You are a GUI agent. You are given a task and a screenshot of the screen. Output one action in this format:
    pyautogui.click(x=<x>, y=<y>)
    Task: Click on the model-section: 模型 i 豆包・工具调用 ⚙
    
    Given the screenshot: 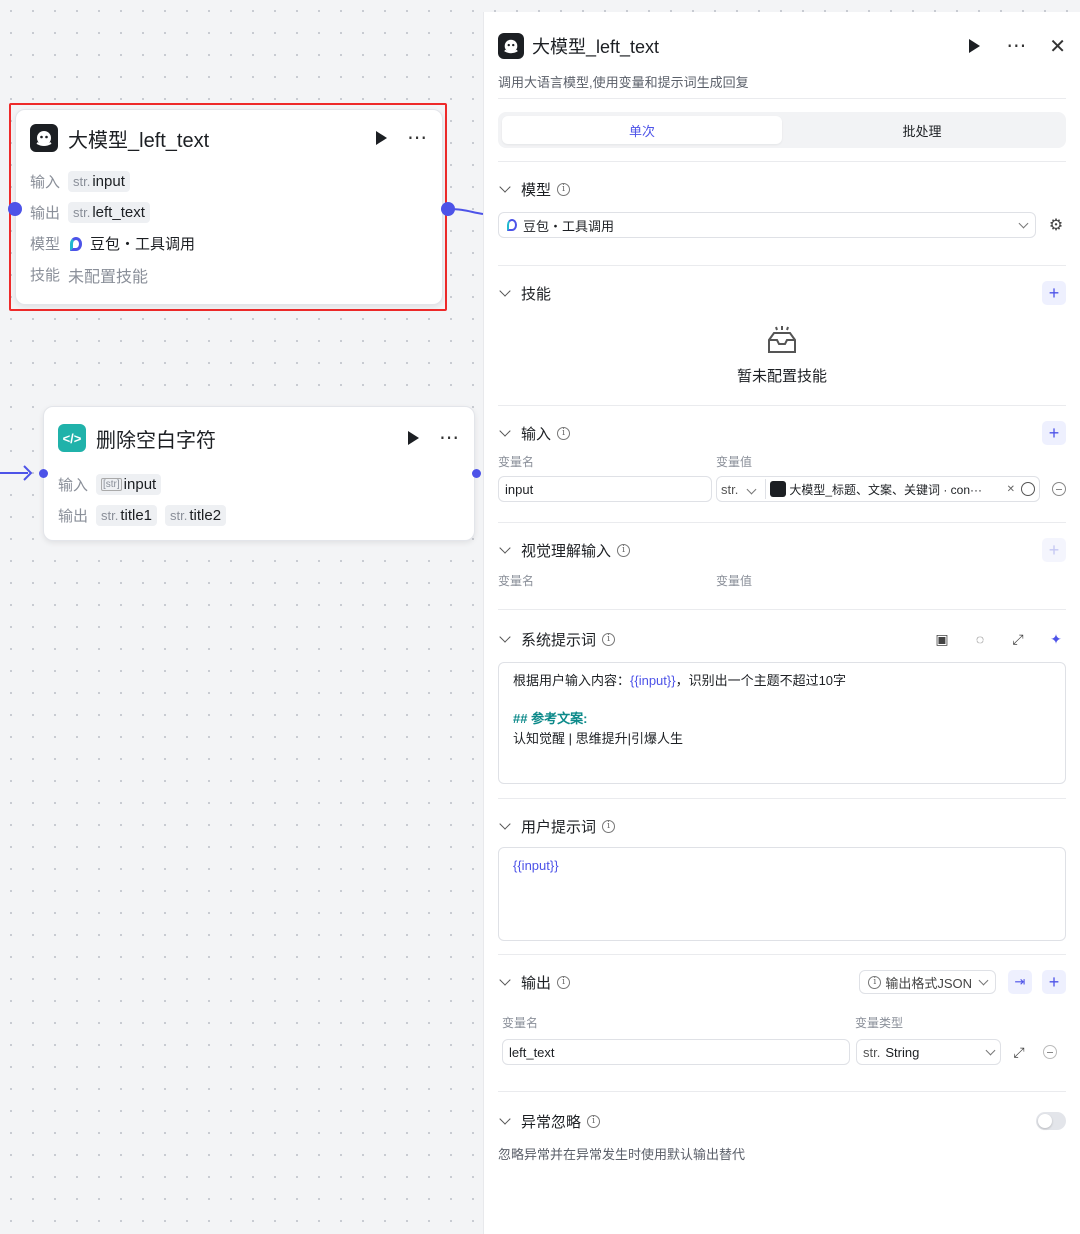 What is the action you would take?
    pyautogui.click(x=782, y=213)
    